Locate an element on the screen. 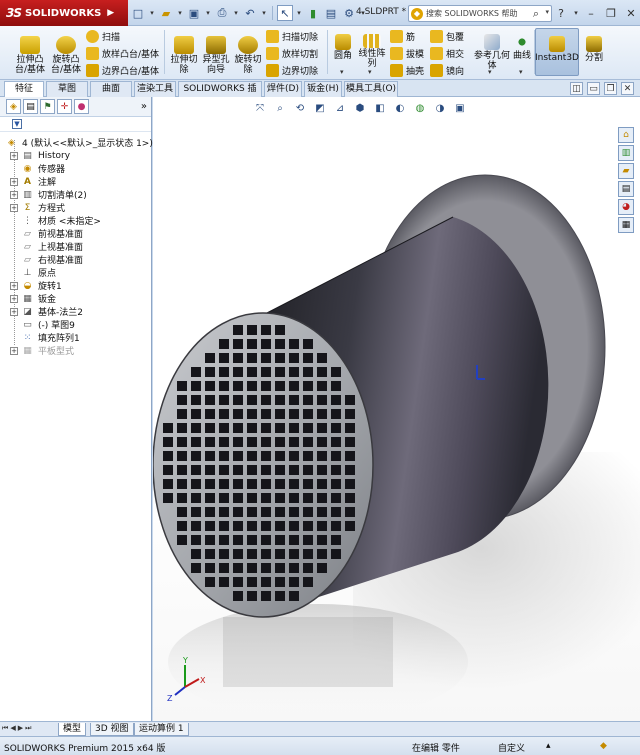 The width and height of the screenshot is (640, 755). boundary-boss-button: 边界凸台/基体 is located at coordinates (122, 70).